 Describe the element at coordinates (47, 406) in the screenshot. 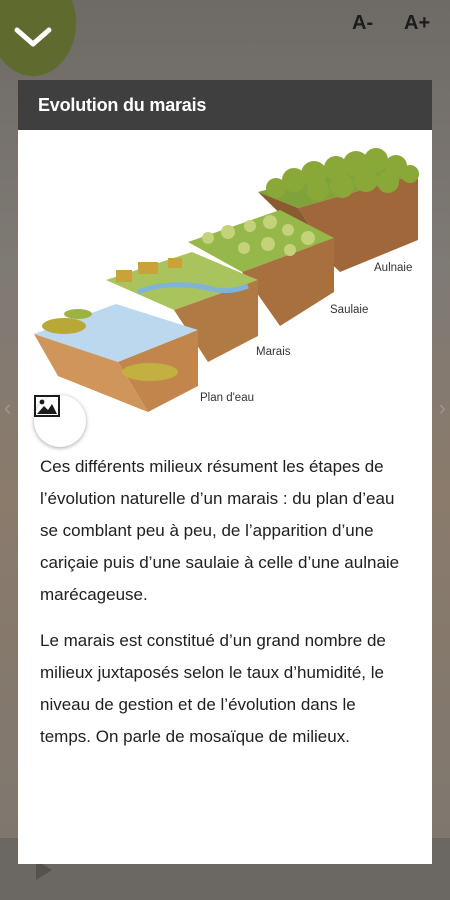

I see `image-icon` at that location.